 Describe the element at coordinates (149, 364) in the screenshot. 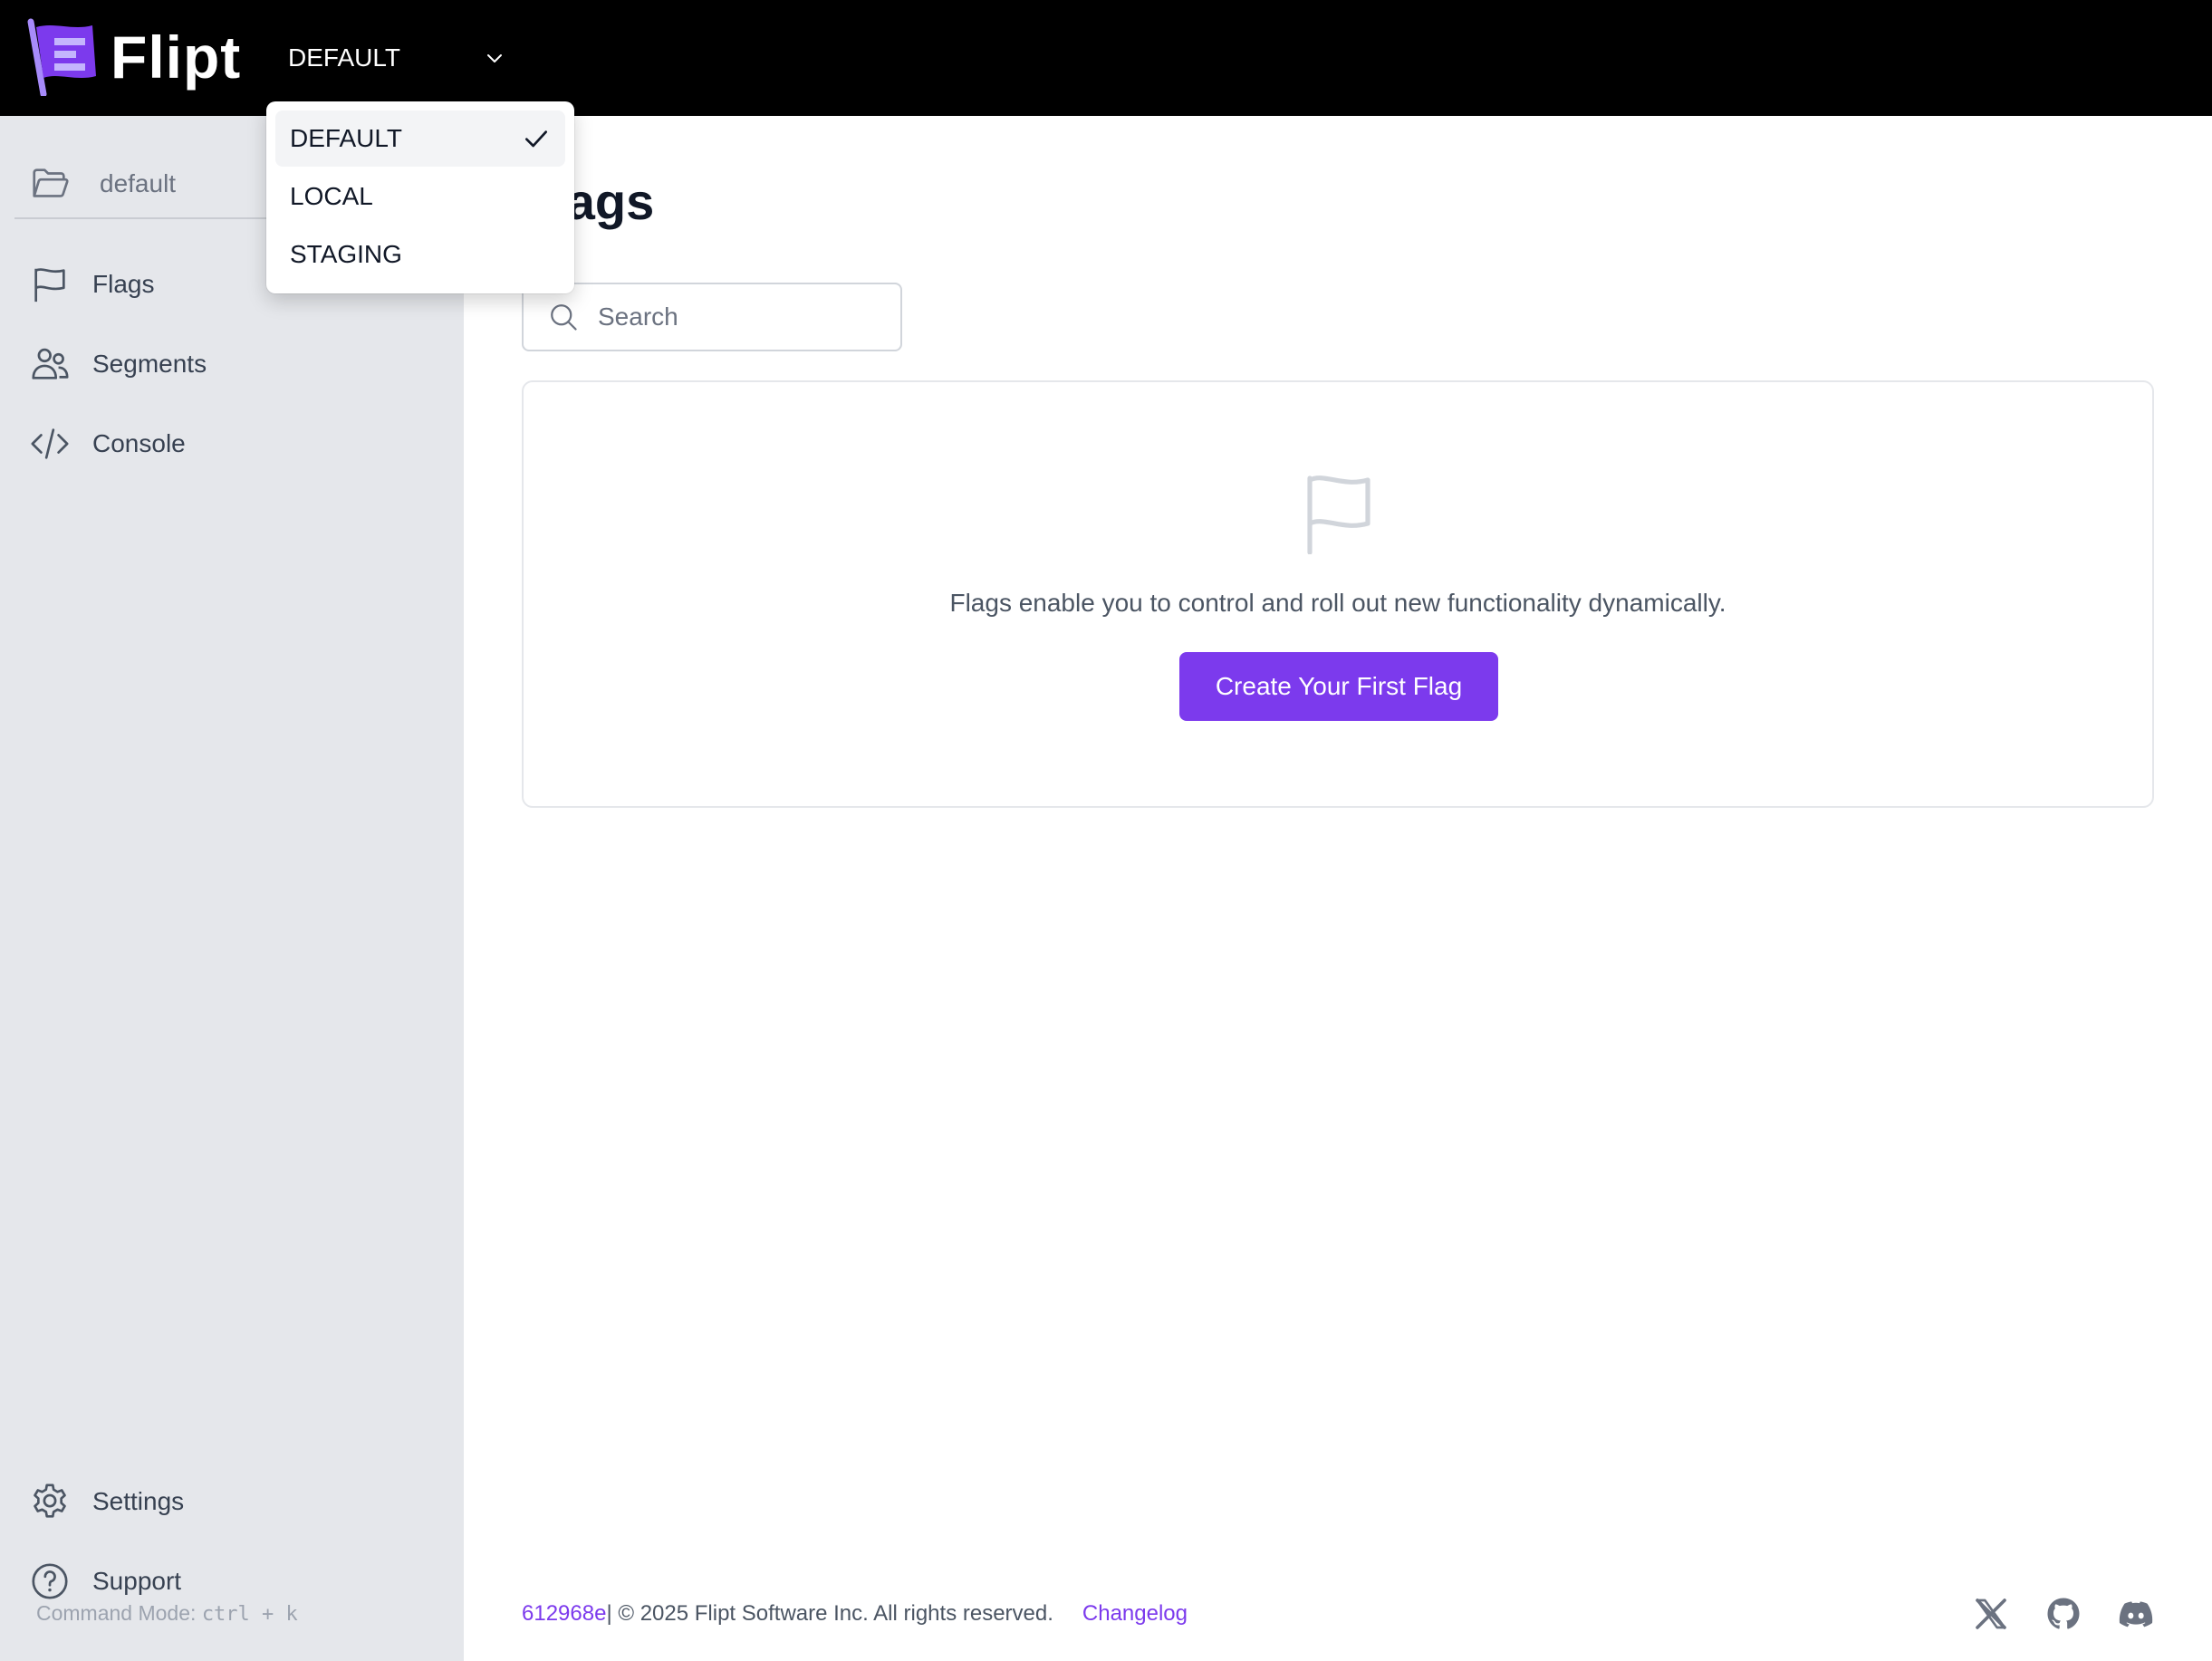

I see `sidebar-item-label: Segments` at that location.